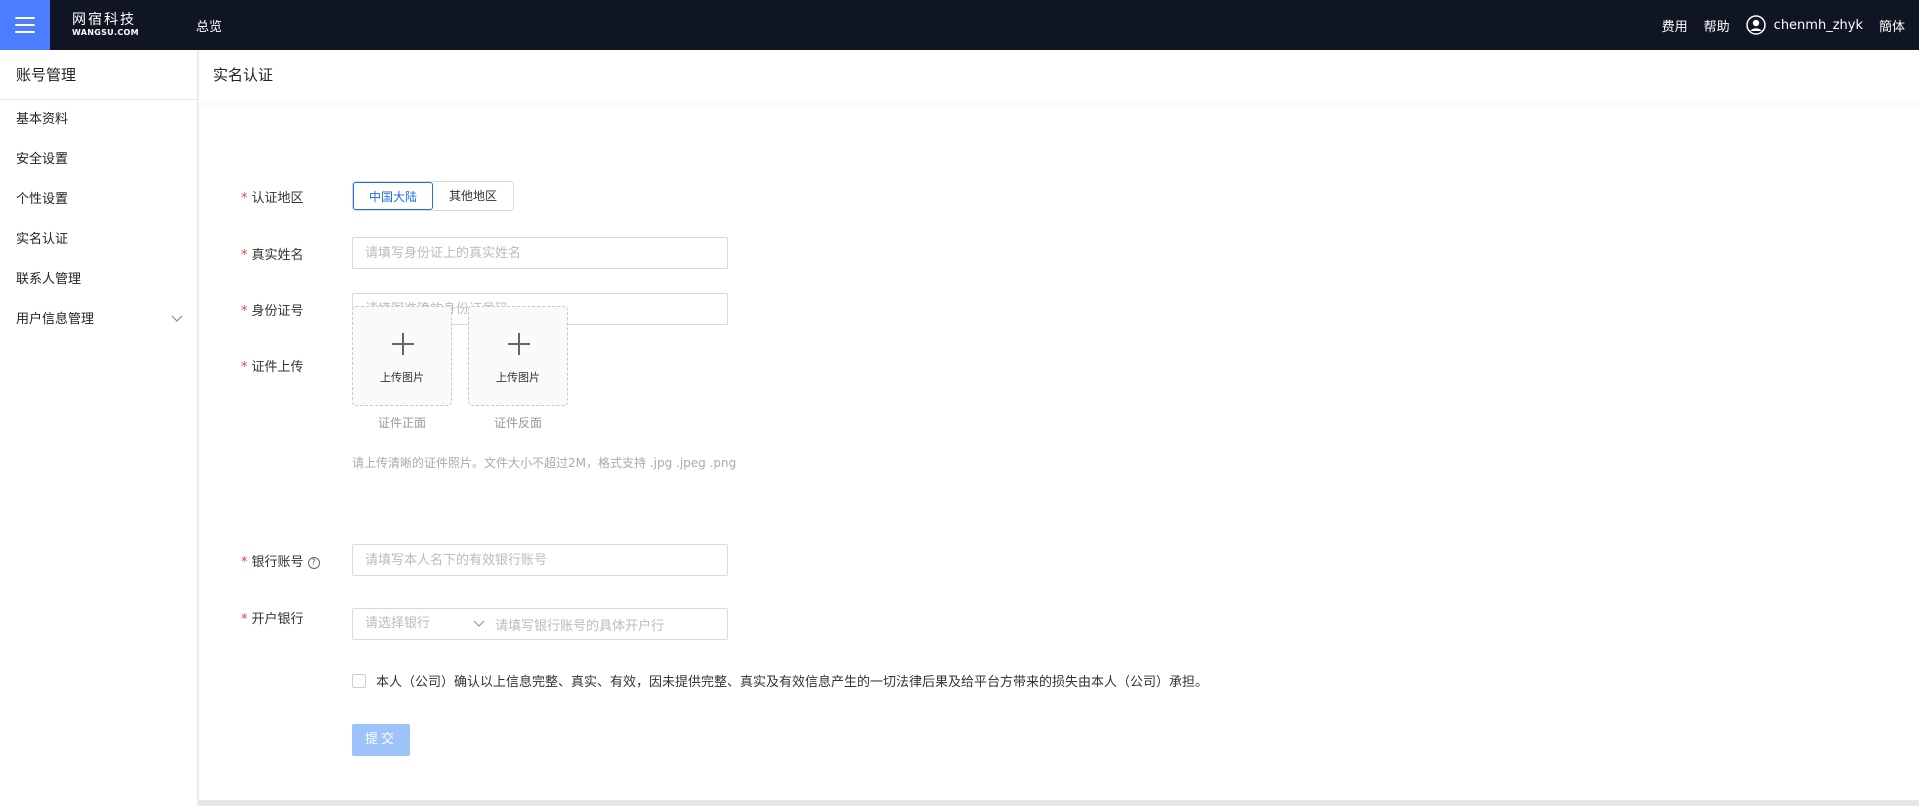 This screenshot has width=1919, height=806. I want to click on sidebar-item-label: 安全设置, so click(42, 159).